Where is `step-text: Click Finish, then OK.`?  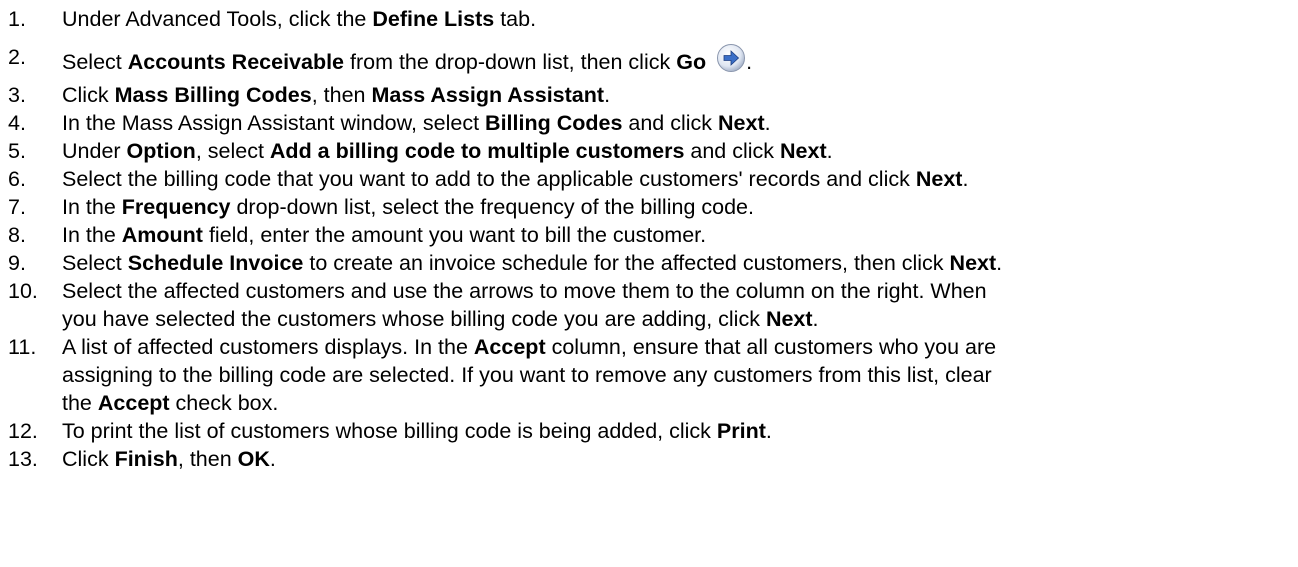 step-text: Click Finish, then OK. is located at coordinates (169, 459).